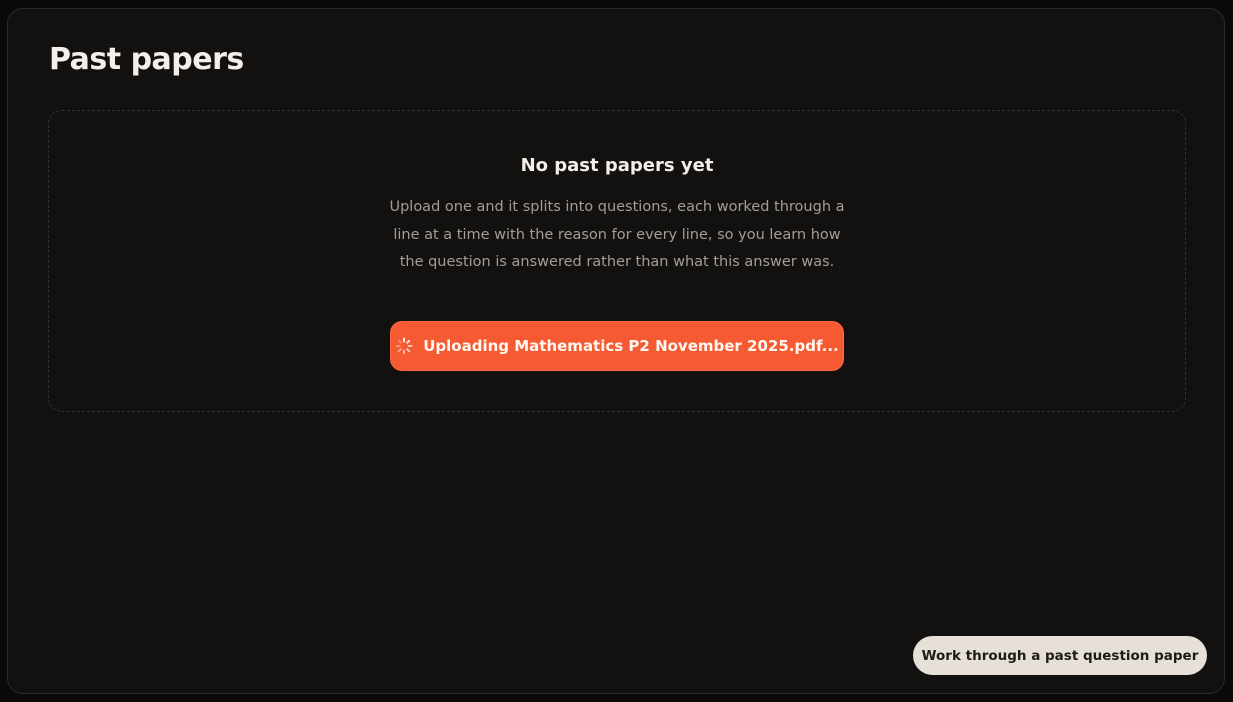  I want to click on spinner-icon, so click(404, 346).